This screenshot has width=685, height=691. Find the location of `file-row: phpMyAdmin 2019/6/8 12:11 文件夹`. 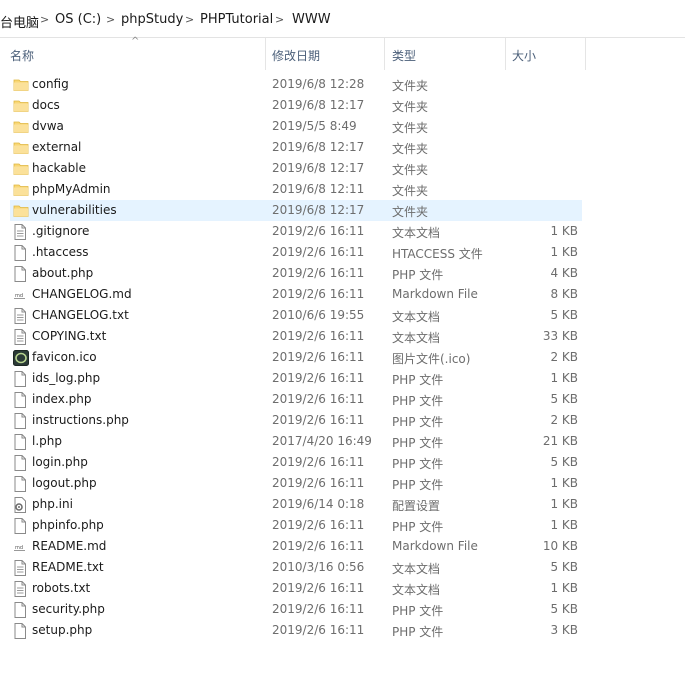

file-row: phpMyAdmin 2019/6/8 12:11 文件夹 is located at coordinates (296, 189).